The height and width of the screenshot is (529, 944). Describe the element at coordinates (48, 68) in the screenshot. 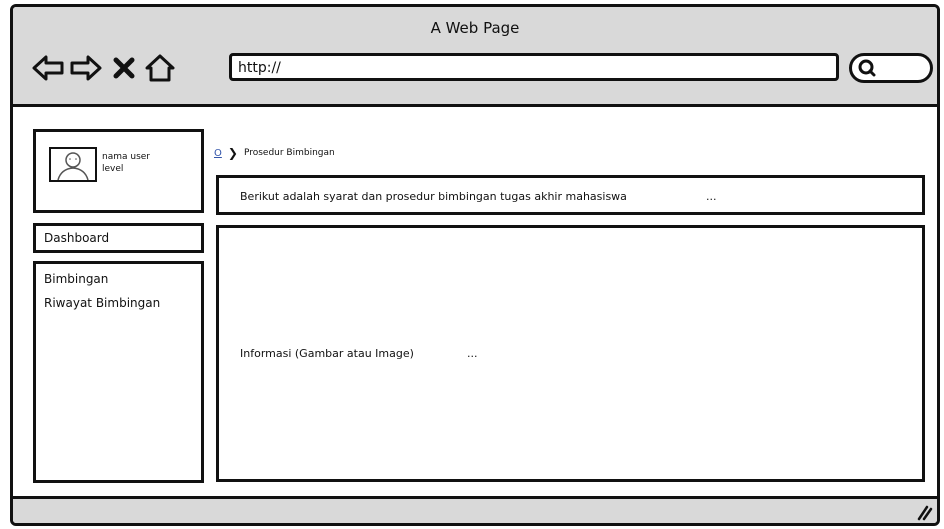

I see `back-arrow-icon` at that location.